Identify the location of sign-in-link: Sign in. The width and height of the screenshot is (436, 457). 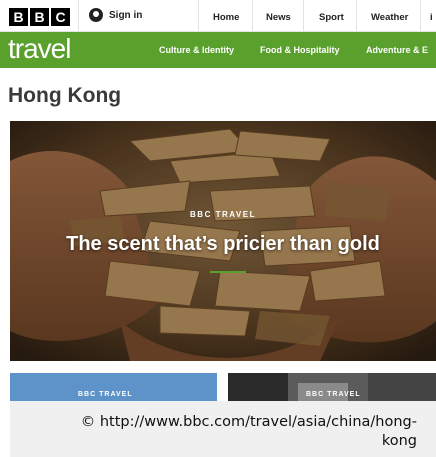
(115, 15).